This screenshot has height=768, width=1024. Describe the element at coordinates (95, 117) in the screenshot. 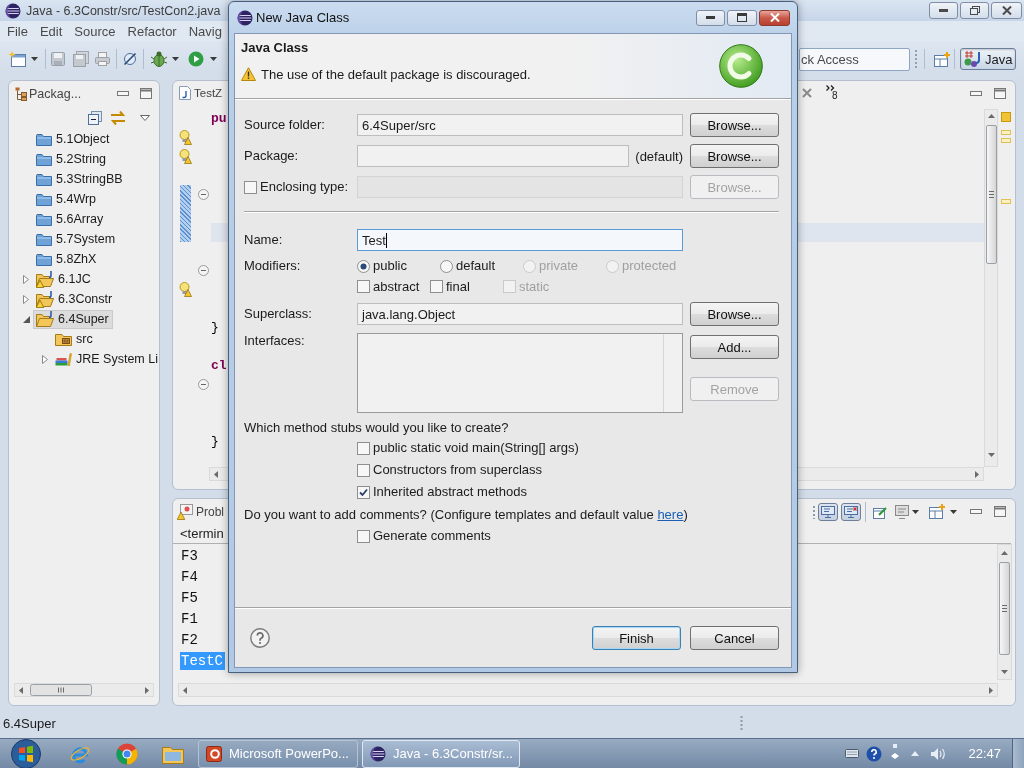

I see `collapse-all-icon` at that location.